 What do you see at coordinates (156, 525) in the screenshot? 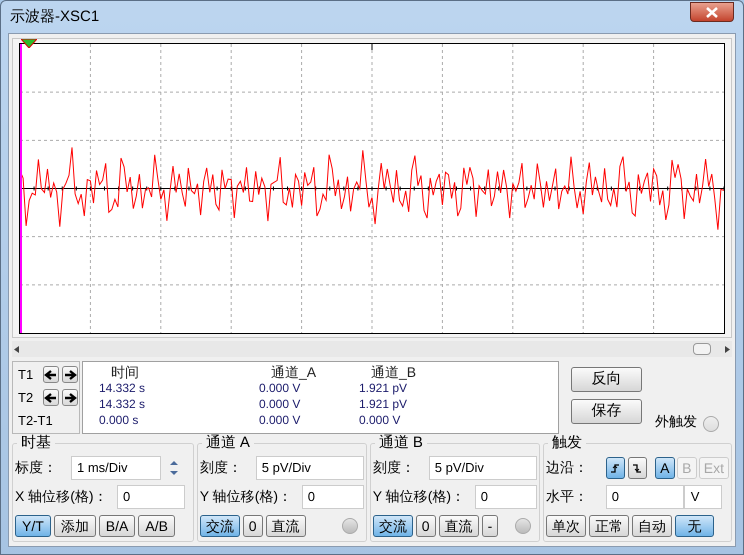
I see `mode-button: A/B` at bounding box center [156, 525].